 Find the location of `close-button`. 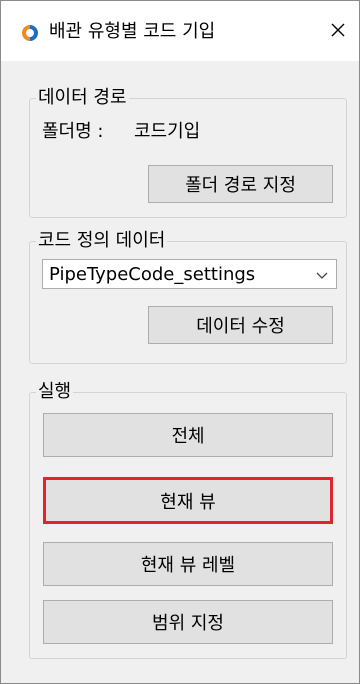

close-button is located at coordinates (338, 30).